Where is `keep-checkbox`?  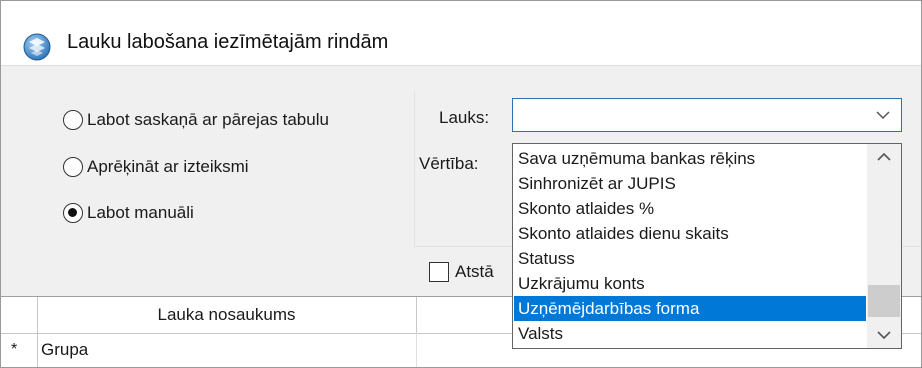
keep-checkbox is located at coordinates (439, 272).